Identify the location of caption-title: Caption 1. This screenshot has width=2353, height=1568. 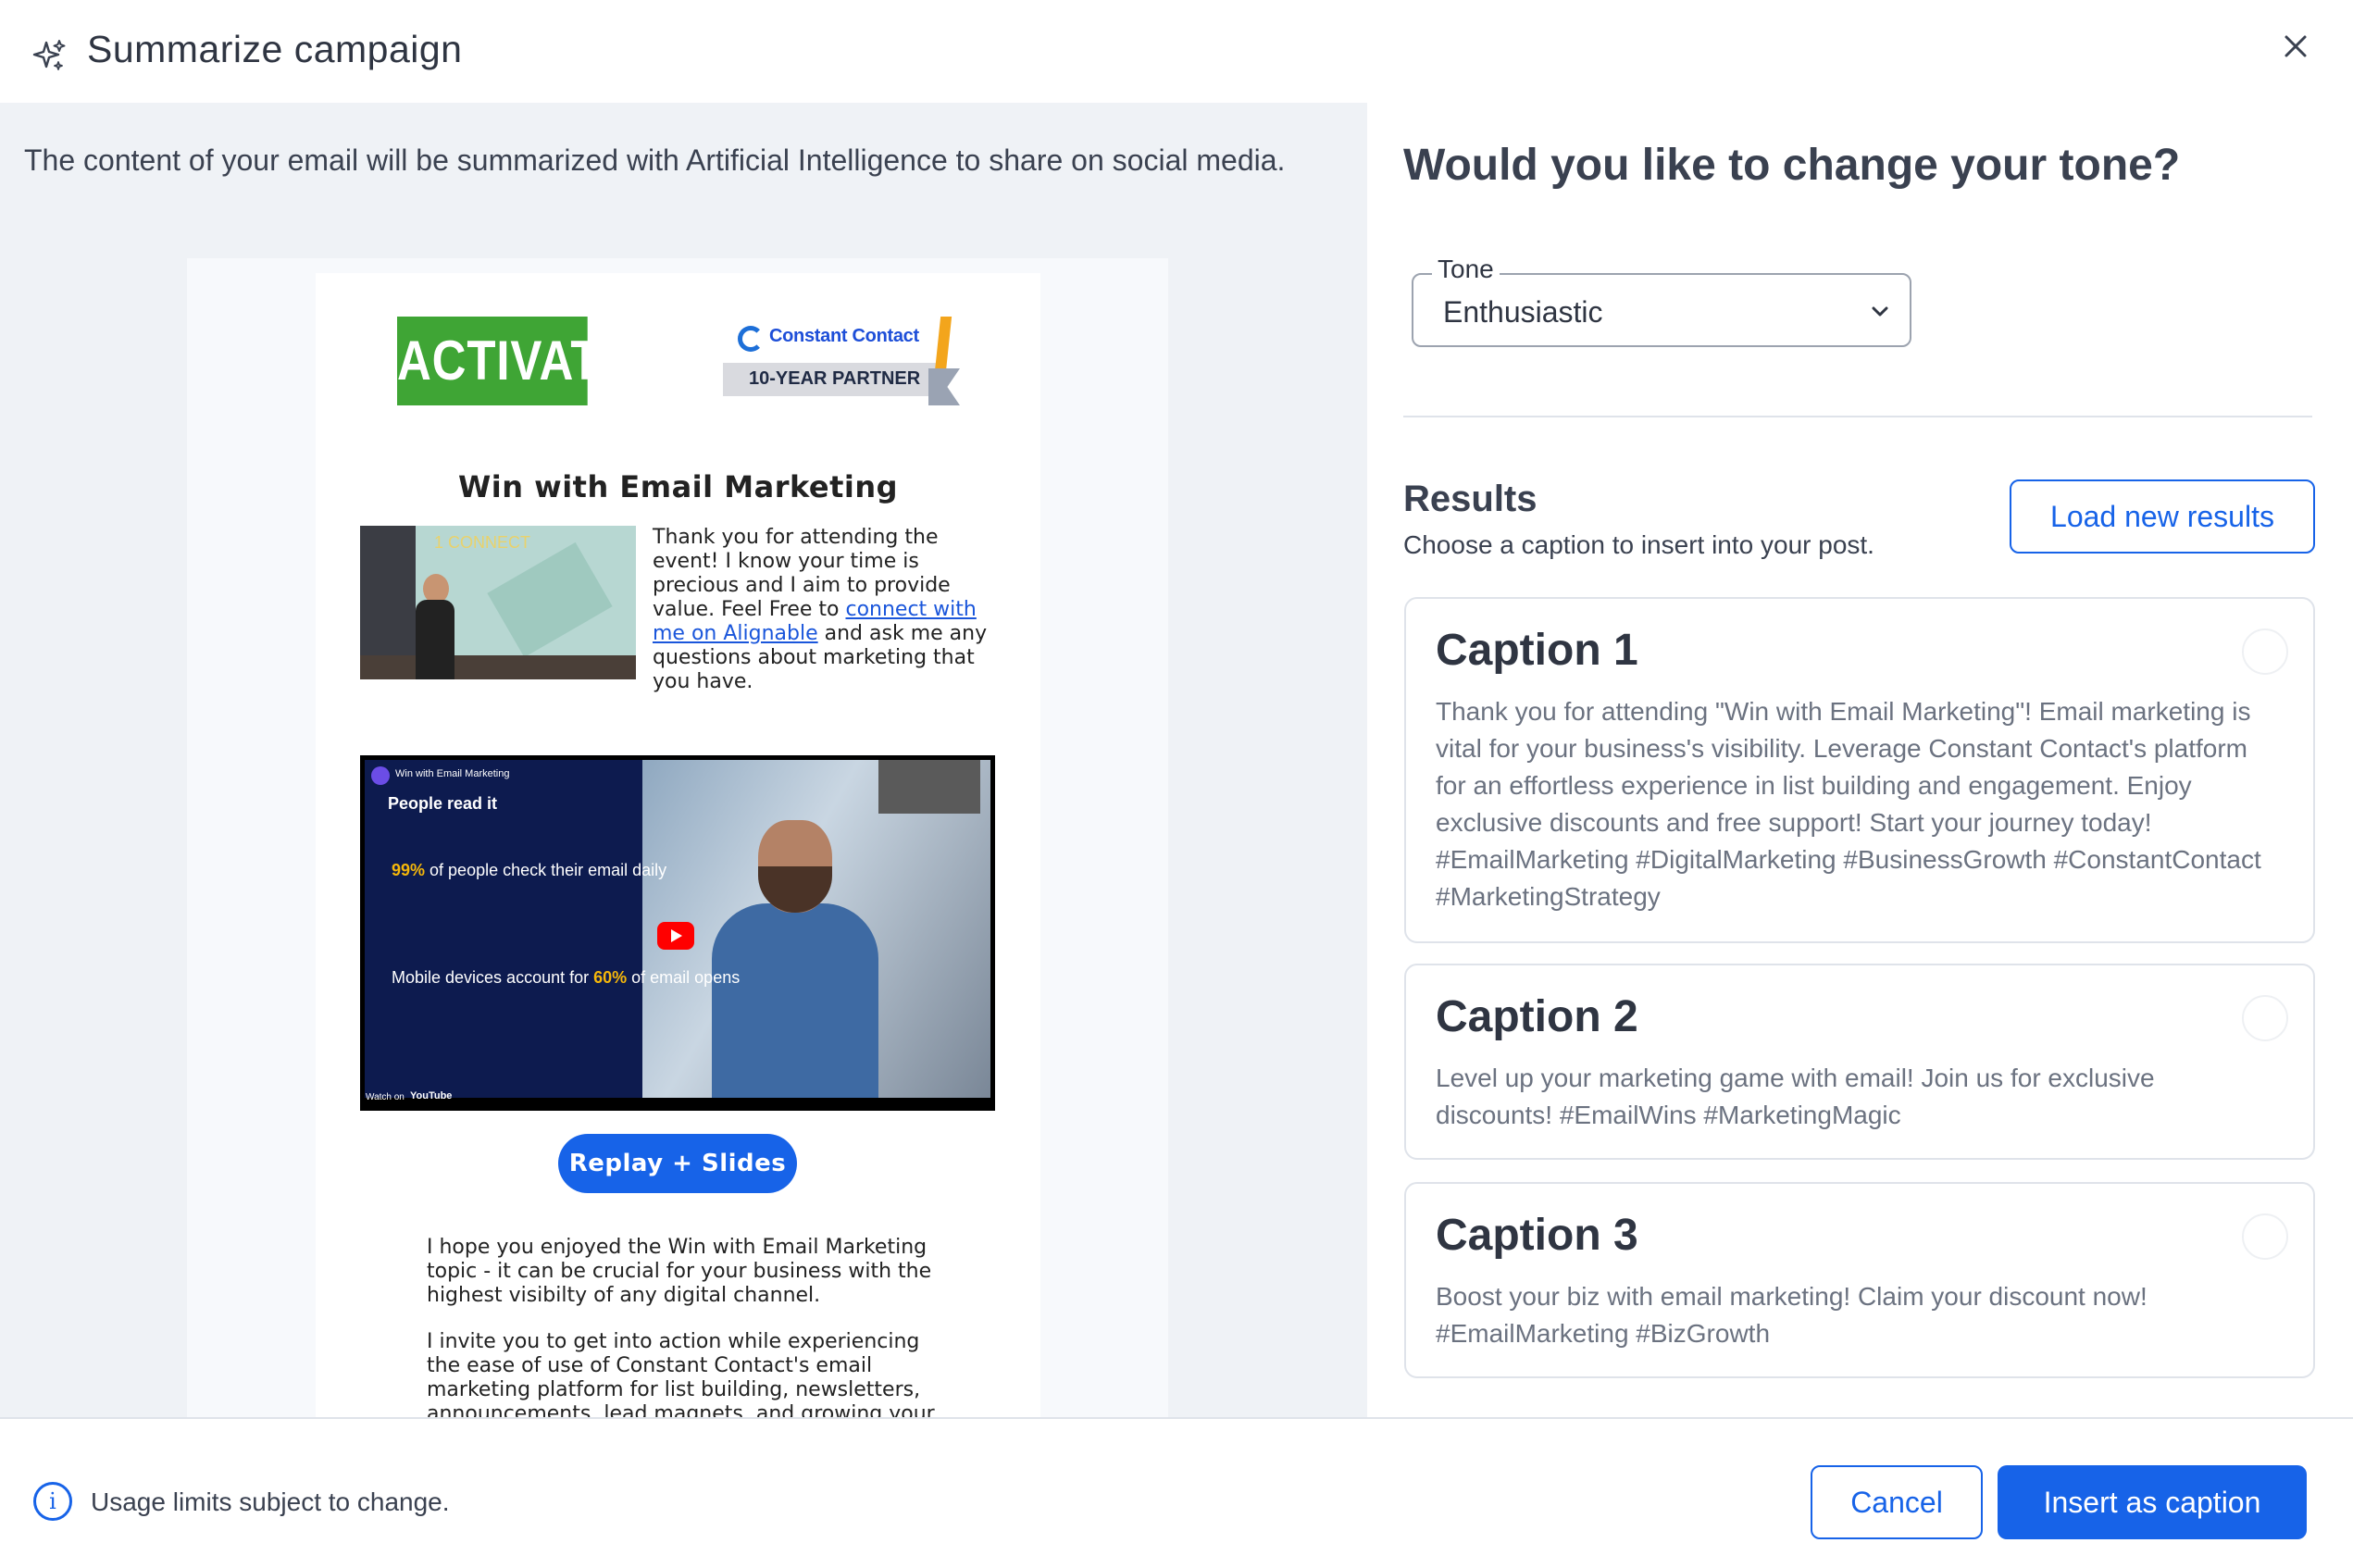
(1537, 650).